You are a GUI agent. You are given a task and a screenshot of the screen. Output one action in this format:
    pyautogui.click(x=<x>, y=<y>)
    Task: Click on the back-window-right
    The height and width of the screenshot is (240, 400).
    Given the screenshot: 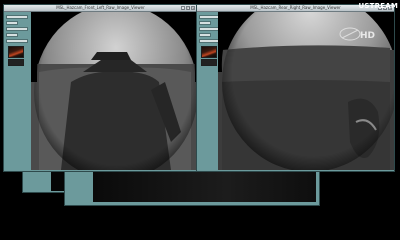 What is the action you would take?
    pyautogui.click(x=192, y=187)
    